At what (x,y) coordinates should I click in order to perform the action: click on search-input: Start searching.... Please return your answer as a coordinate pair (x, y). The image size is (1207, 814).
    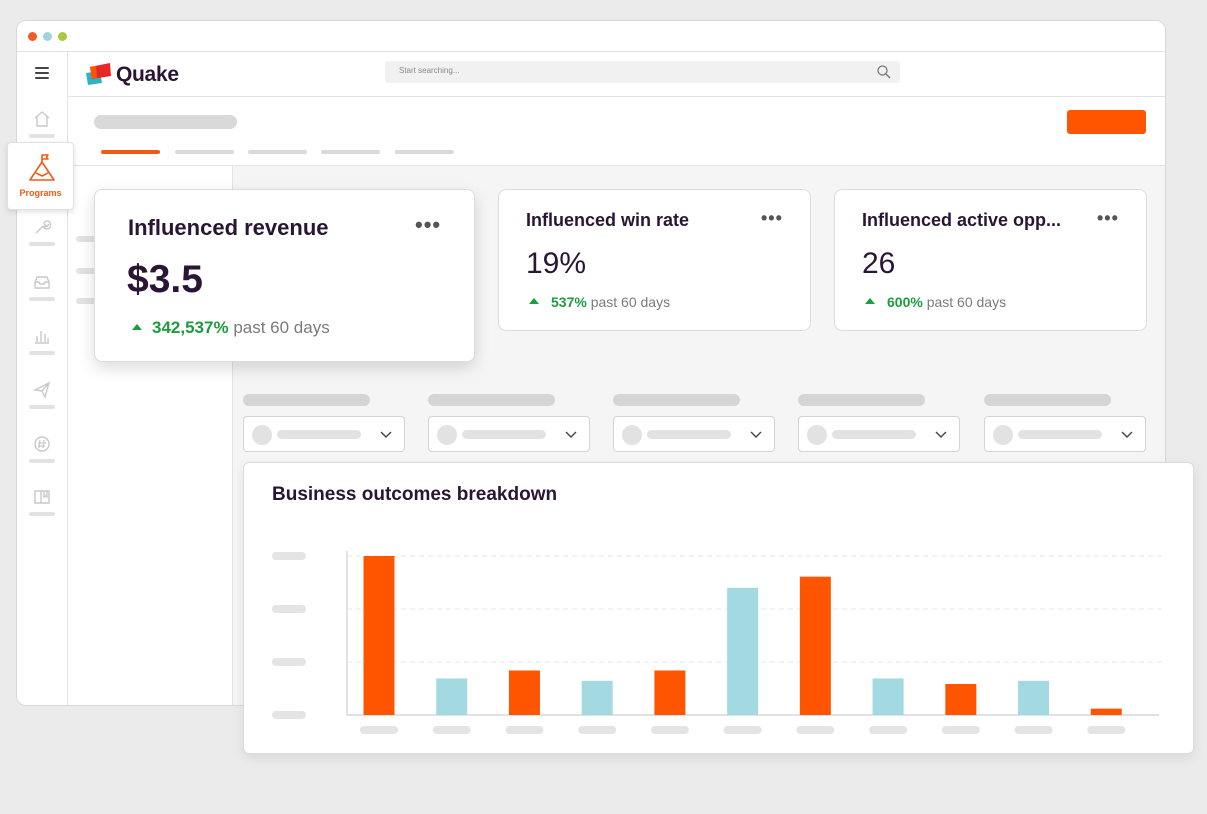
    Looking at the image, I should click on (429, 70).